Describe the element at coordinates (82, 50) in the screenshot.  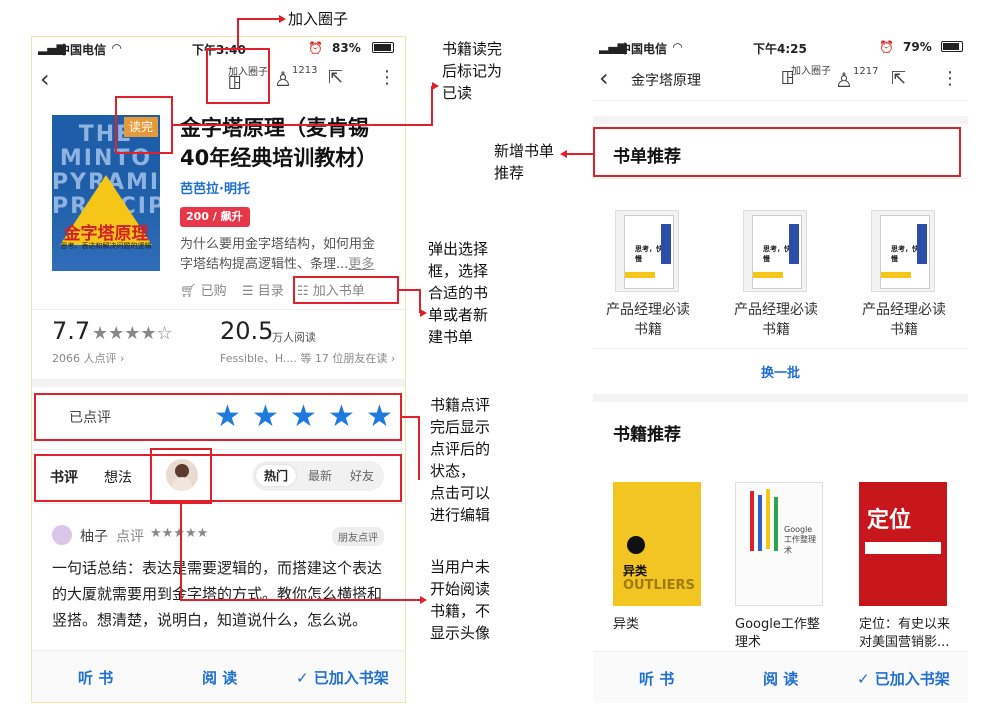
I see `carrier: 中国电信` at that location.